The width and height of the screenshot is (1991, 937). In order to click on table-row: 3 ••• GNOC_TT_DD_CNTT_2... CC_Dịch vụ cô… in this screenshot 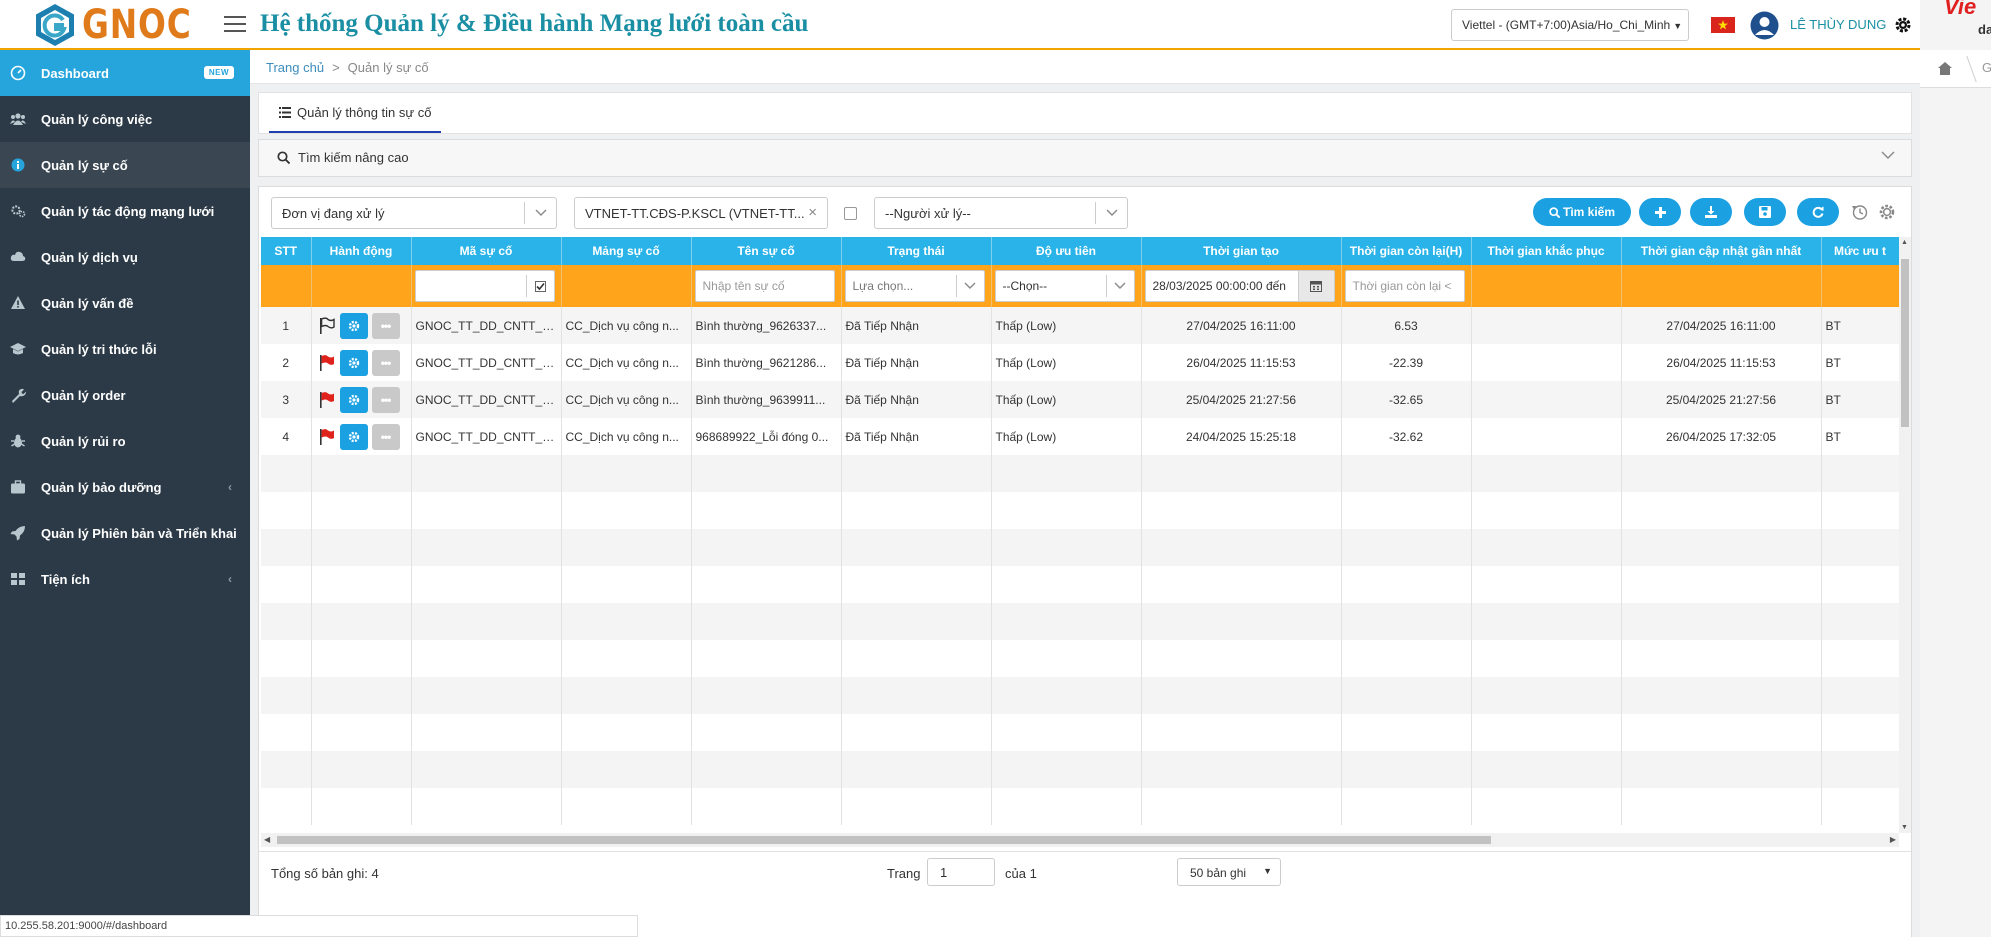, I will do `click(1080, 399)`.